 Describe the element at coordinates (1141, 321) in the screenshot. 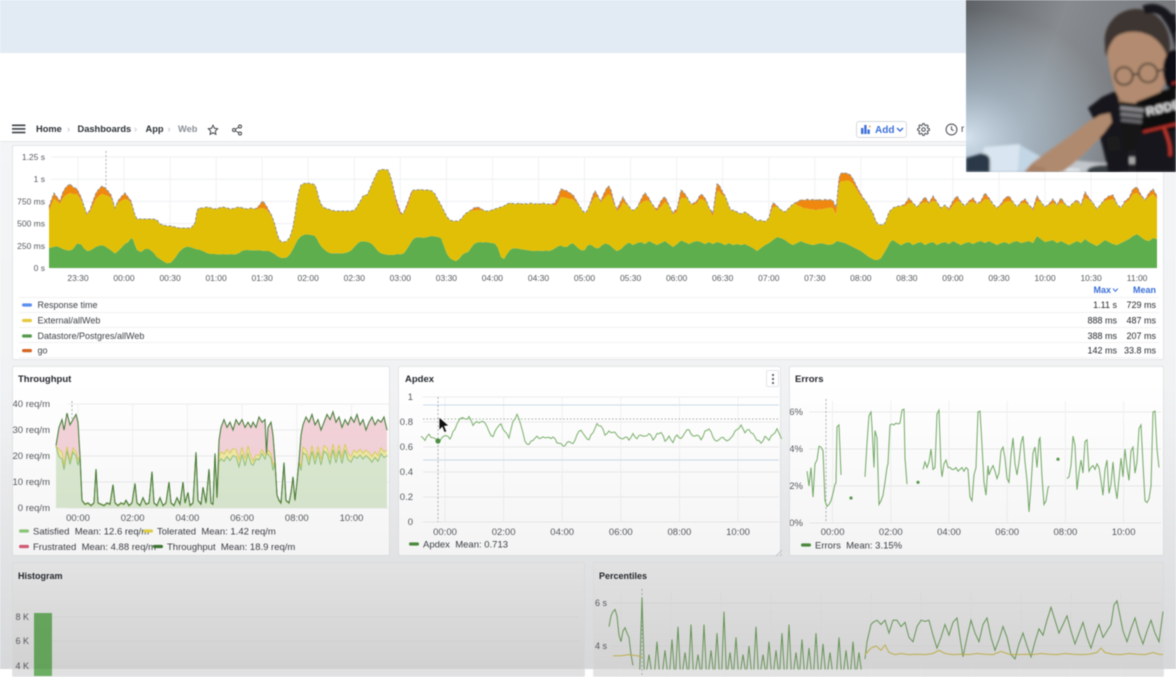

I see `svg-text: 487 ms` at that location.